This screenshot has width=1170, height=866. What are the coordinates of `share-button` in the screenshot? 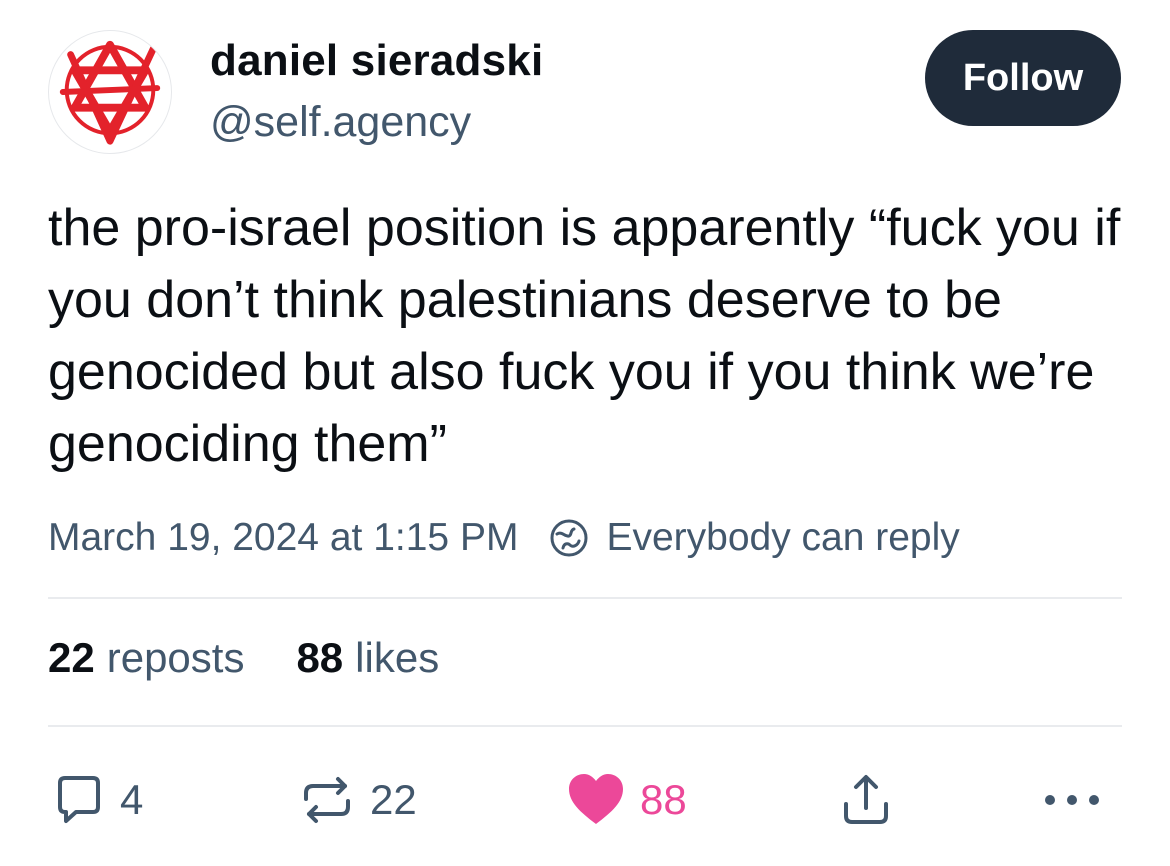 It's located at (866, 800).